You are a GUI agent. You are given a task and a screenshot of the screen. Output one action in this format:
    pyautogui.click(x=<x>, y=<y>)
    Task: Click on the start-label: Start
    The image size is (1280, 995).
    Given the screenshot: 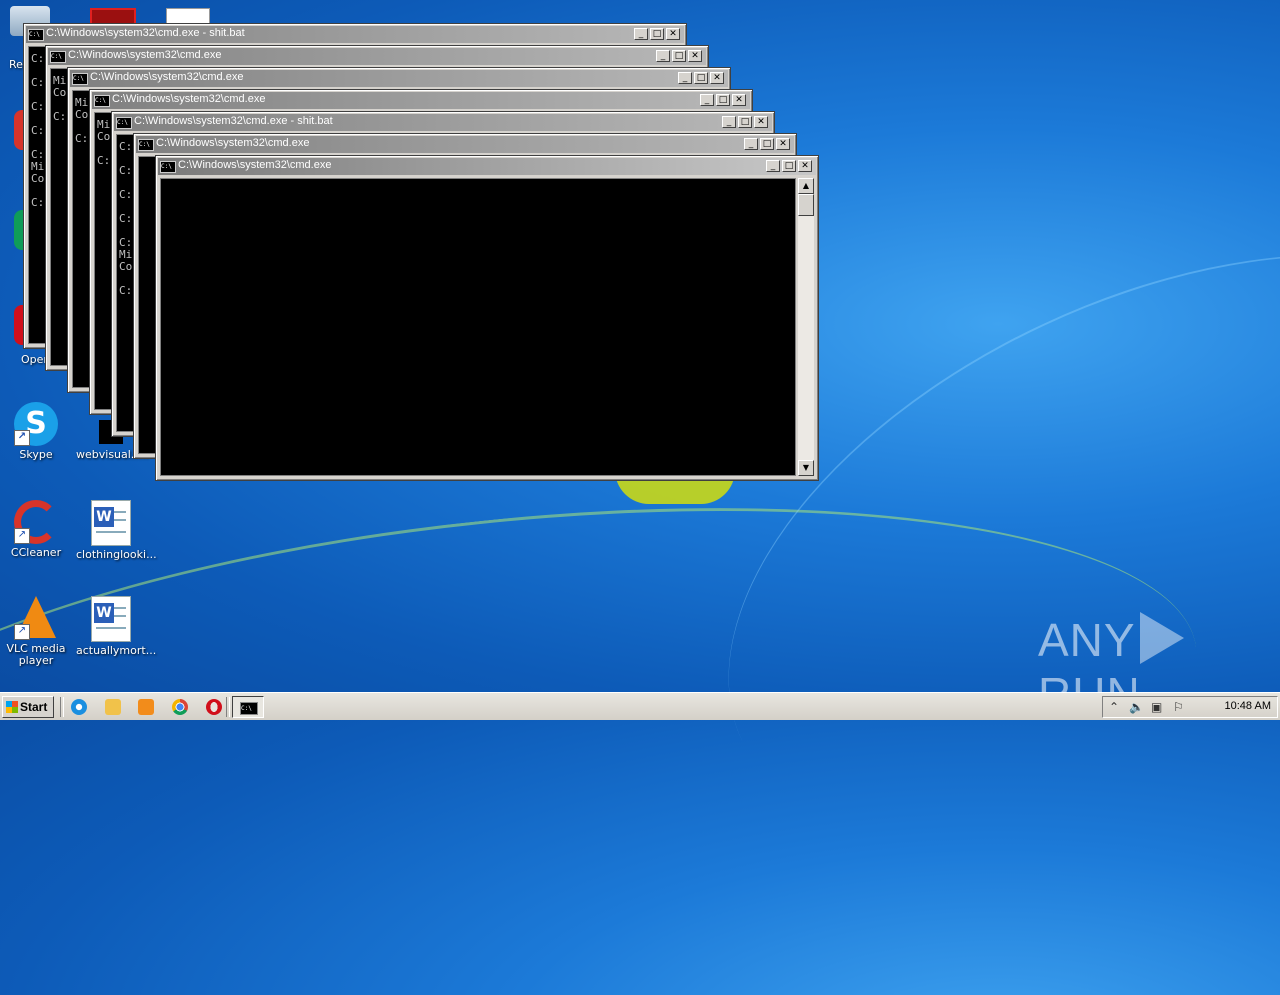 What is the action you would take?
    pyautogui.click(x=34, y=707)
    